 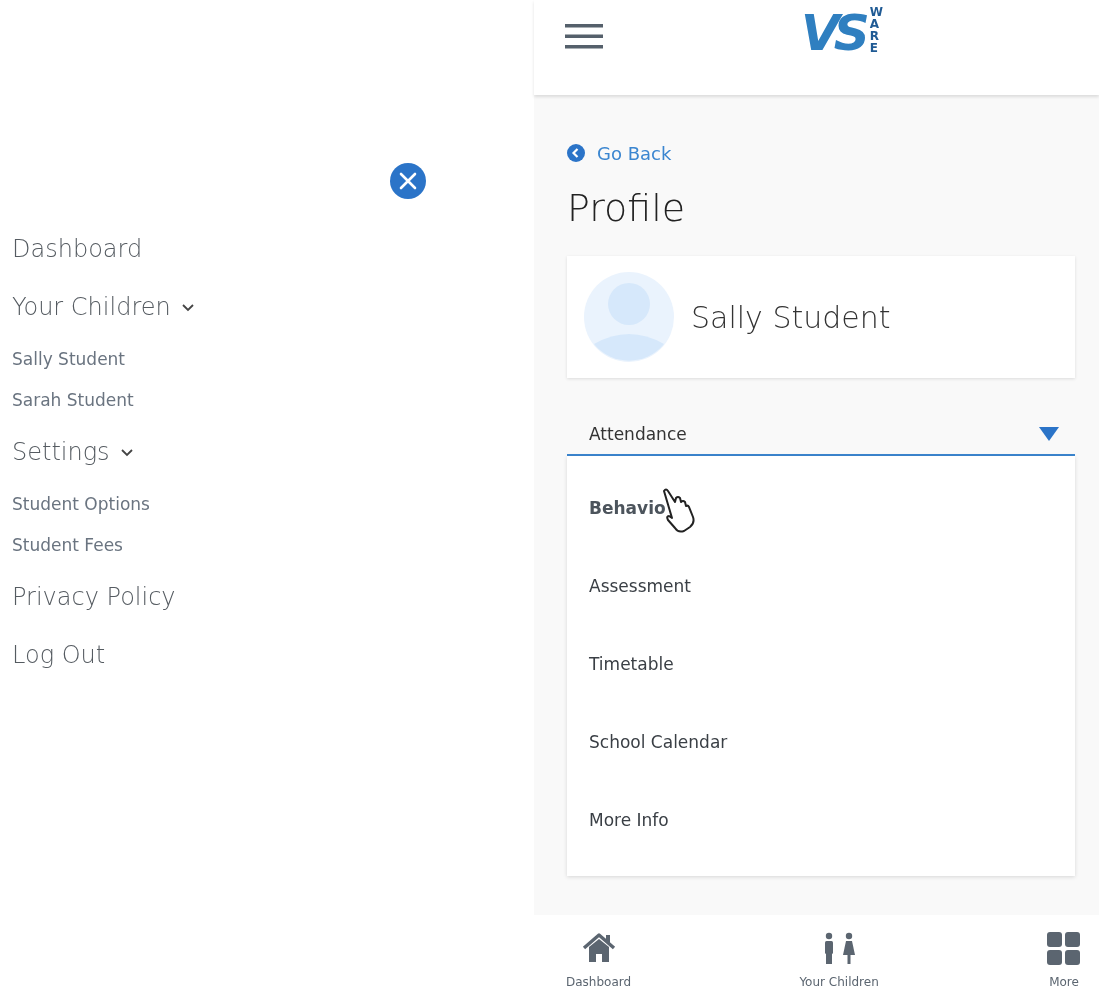 What do you see at coordinates (73, 400) in the screenshot?
I see `submenu-item: Sarah Student` at bounding box center [73, 400].